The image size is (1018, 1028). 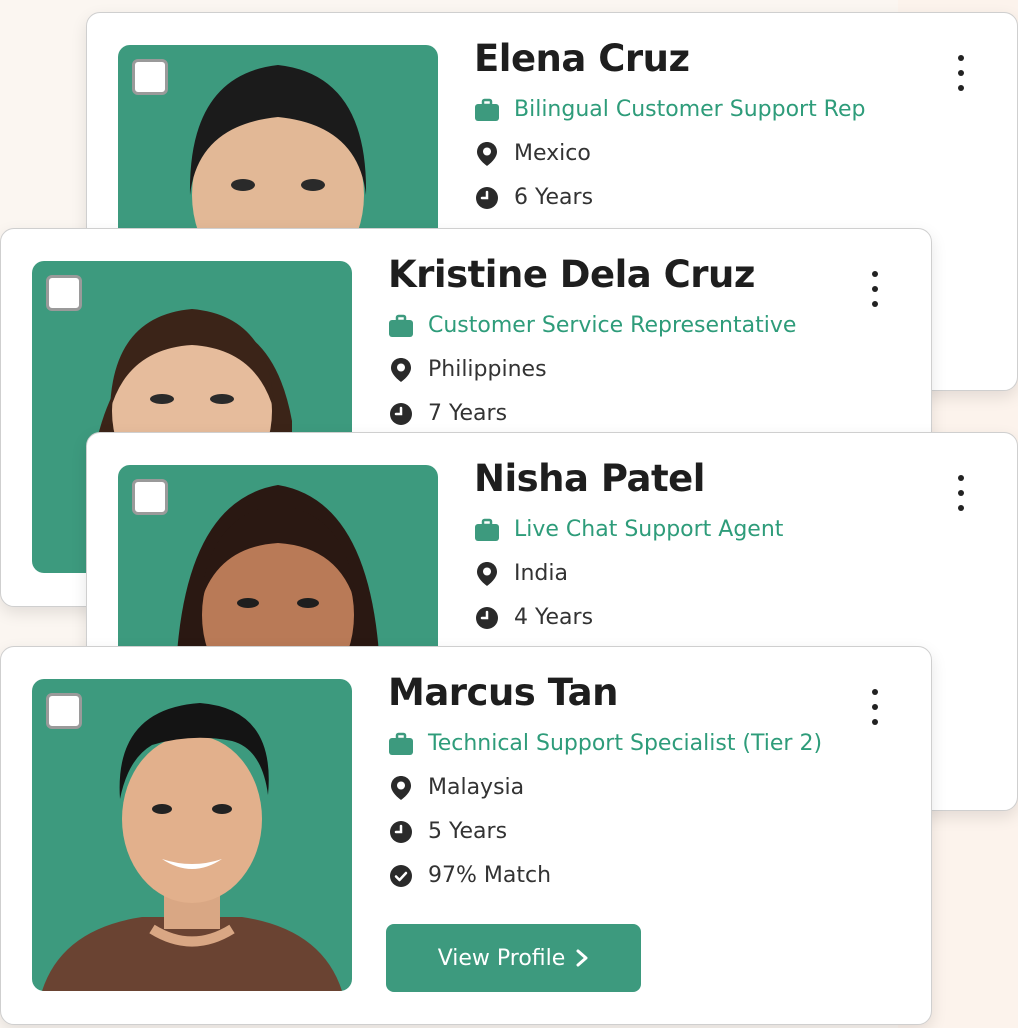 What do you see at coordinates (710, 574) in the screenshot?
I see `candidate-location-row: India` at bounding box center [710, 574].